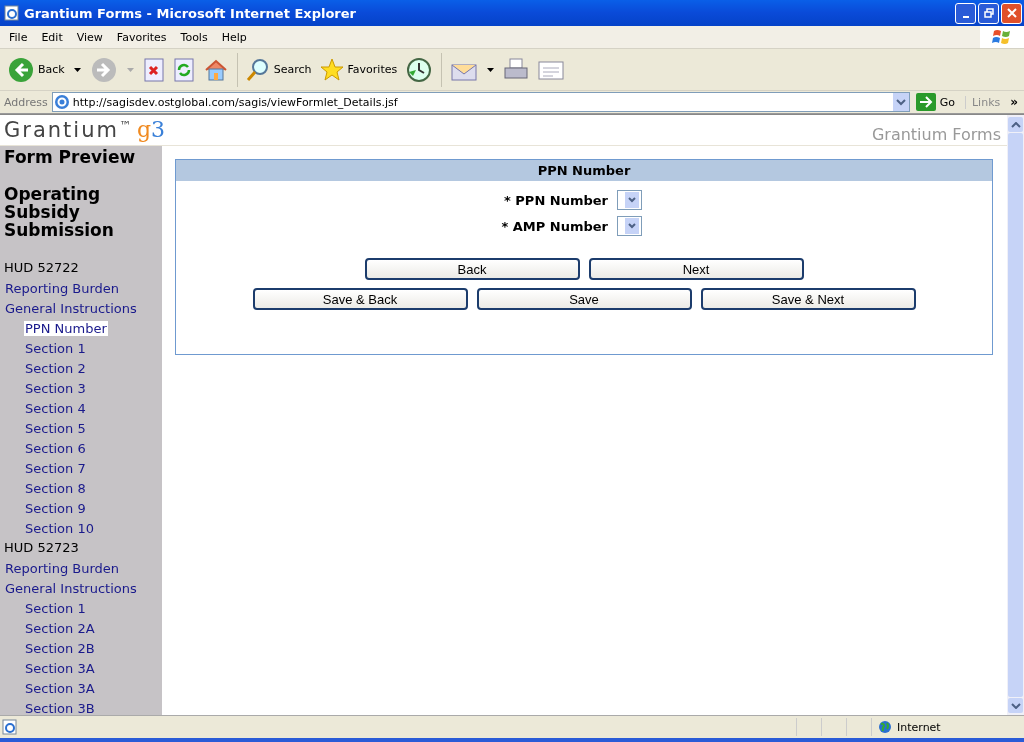  I want to click on history-clock-icon, so click(419, 69).